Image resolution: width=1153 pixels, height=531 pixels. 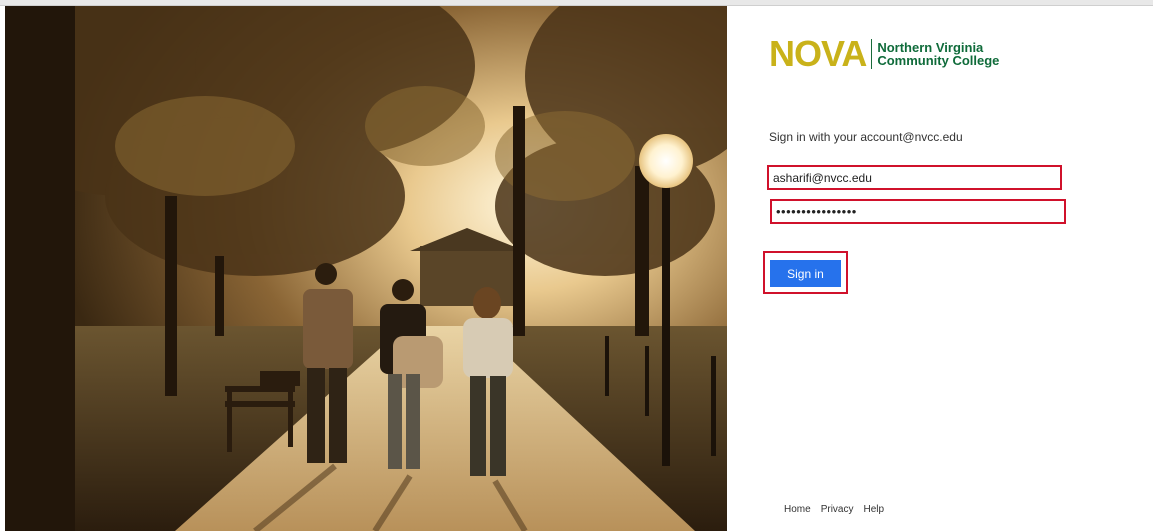 What do you see at coordinates (837, 509) in the screenshot?
I see `footer-link-privacy: Privacy` at bounding box center [837, 509].